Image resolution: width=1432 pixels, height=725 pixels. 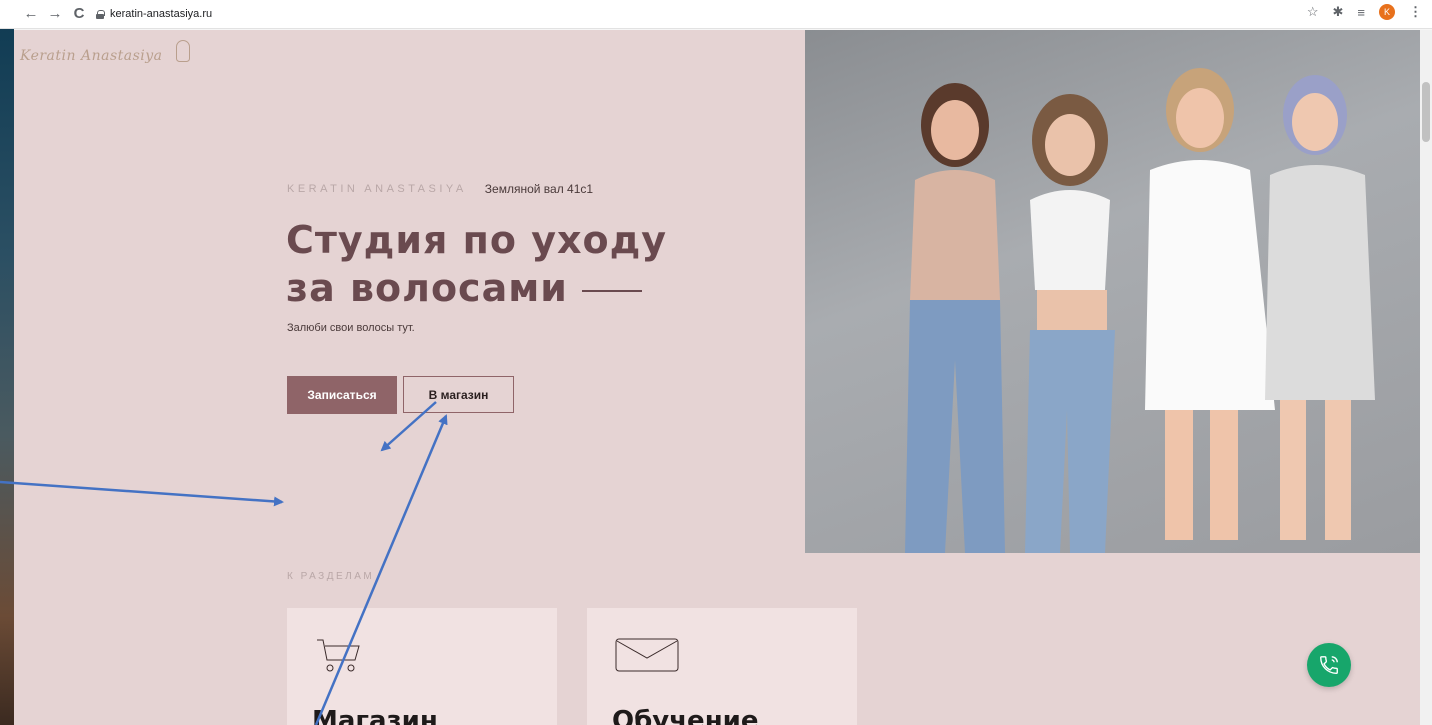 What do you see at coordinates (422, 666) in the screenshot?
I see `card-shop: Магазин` at bounding box center [422, 666].